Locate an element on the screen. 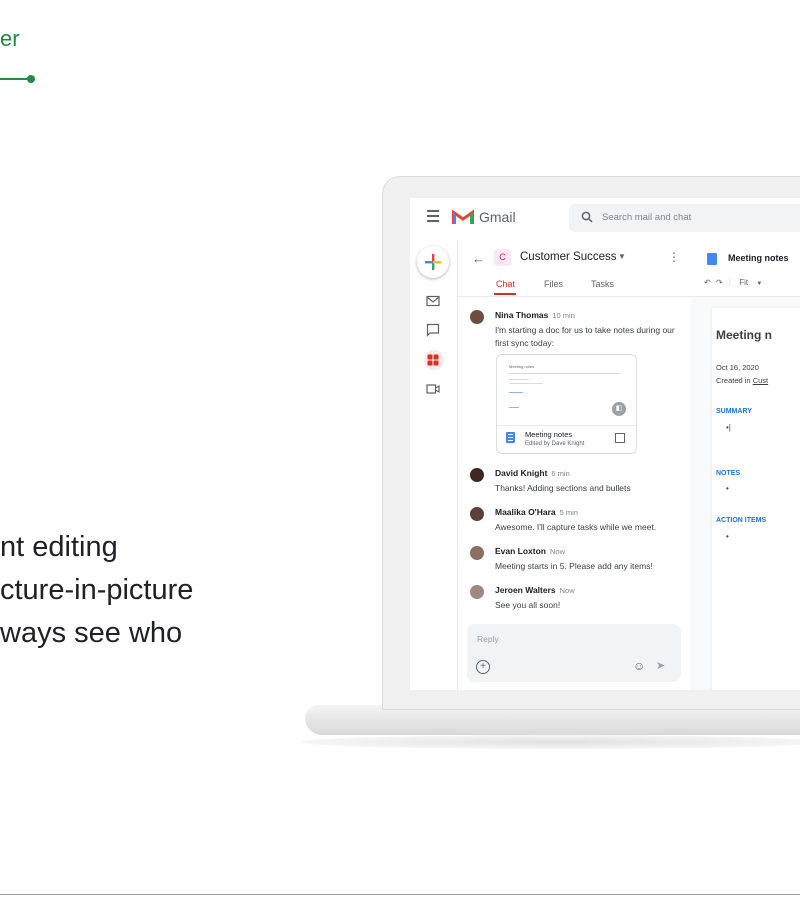 This screenshot has height=897, width=800. tab-chat: Chat is located at coordinates (505, 284).